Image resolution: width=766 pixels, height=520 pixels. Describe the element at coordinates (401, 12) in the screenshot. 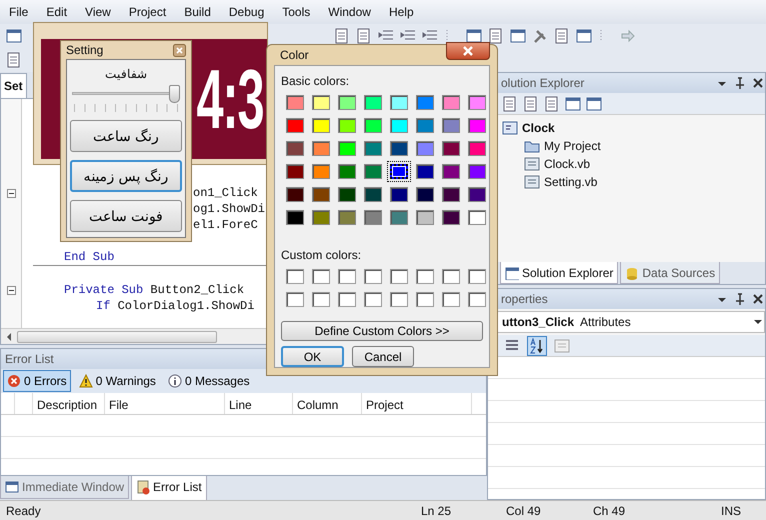

I see `menu-item: Help` at that location.